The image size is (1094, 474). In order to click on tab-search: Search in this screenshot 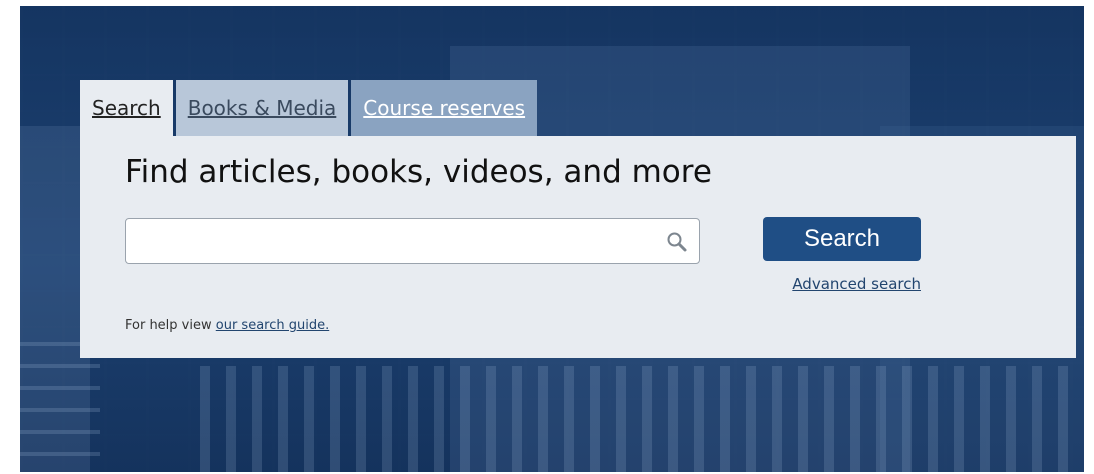, I will do `click(126, 108)`.